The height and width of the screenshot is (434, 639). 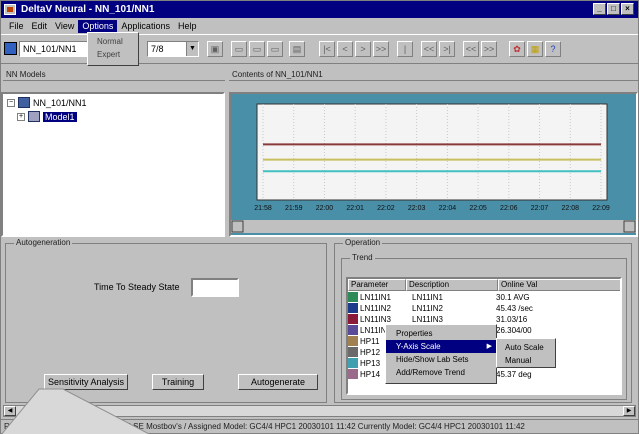 What do you see at coordinates (86, 382) in the screenshot?
I see `sensitivity-analysis-button: Sensitivity Analysis` at bounding box center [86, 382].